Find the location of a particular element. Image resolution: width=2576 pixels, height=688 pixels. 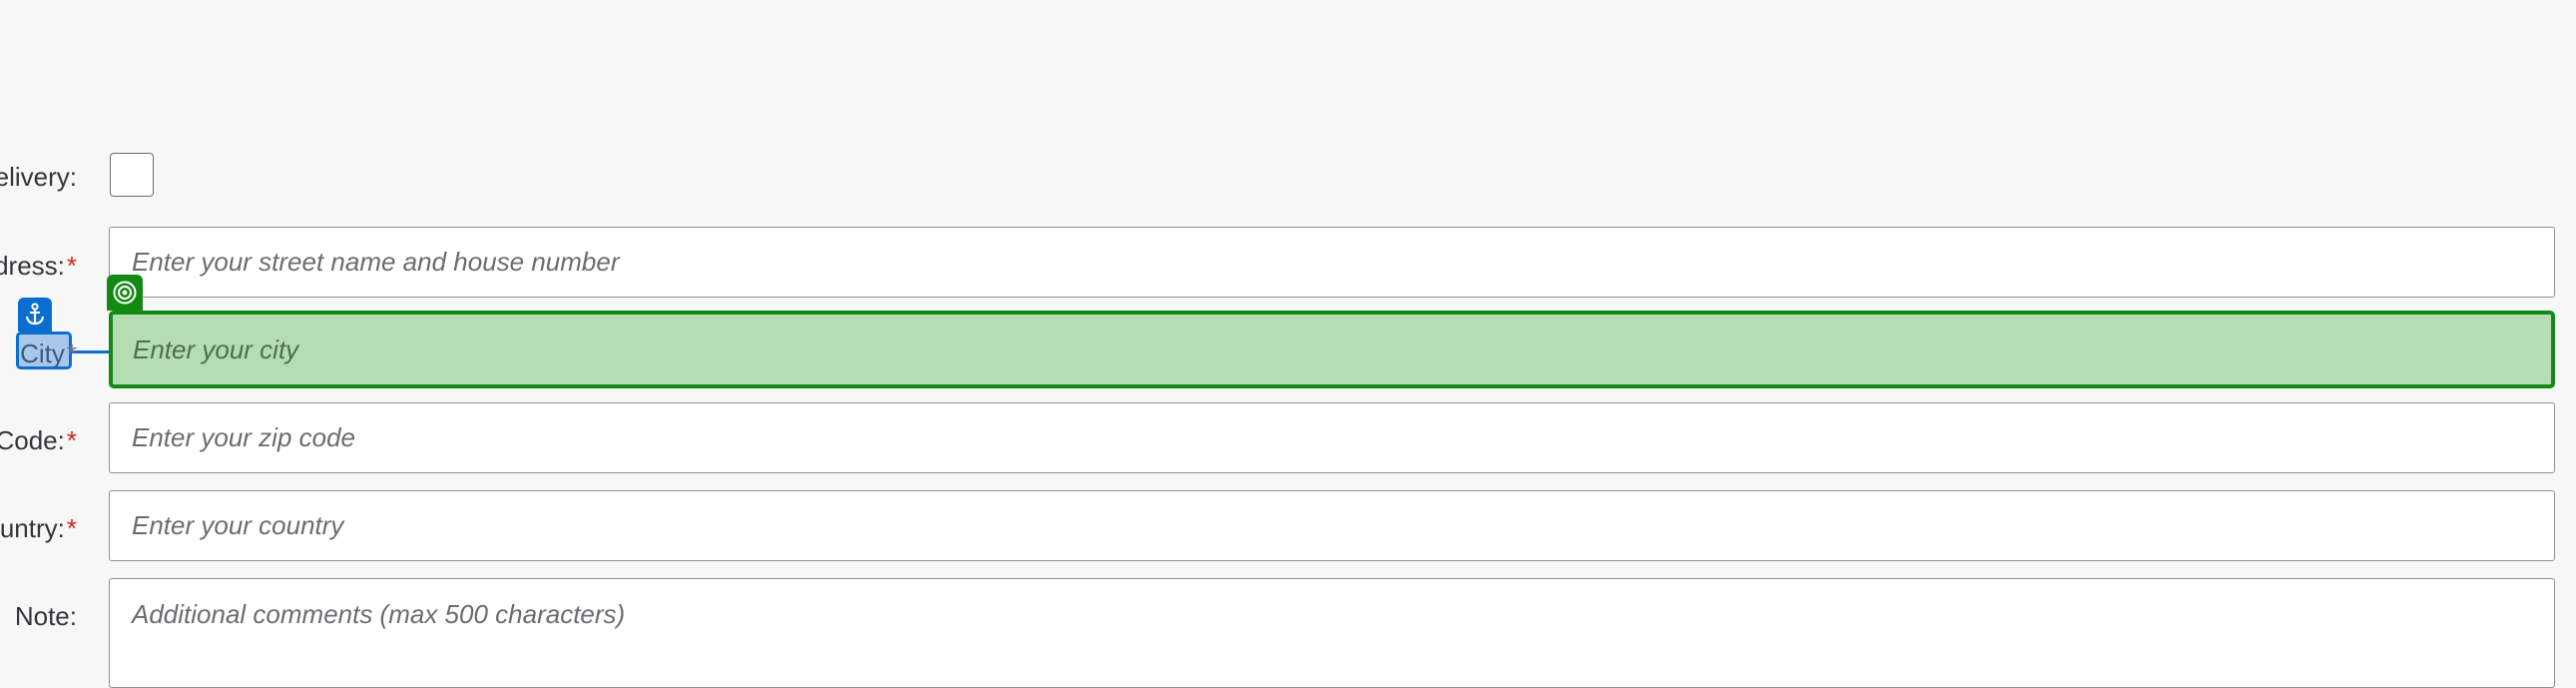

anchor-icon is located at coordinates (35, 314).